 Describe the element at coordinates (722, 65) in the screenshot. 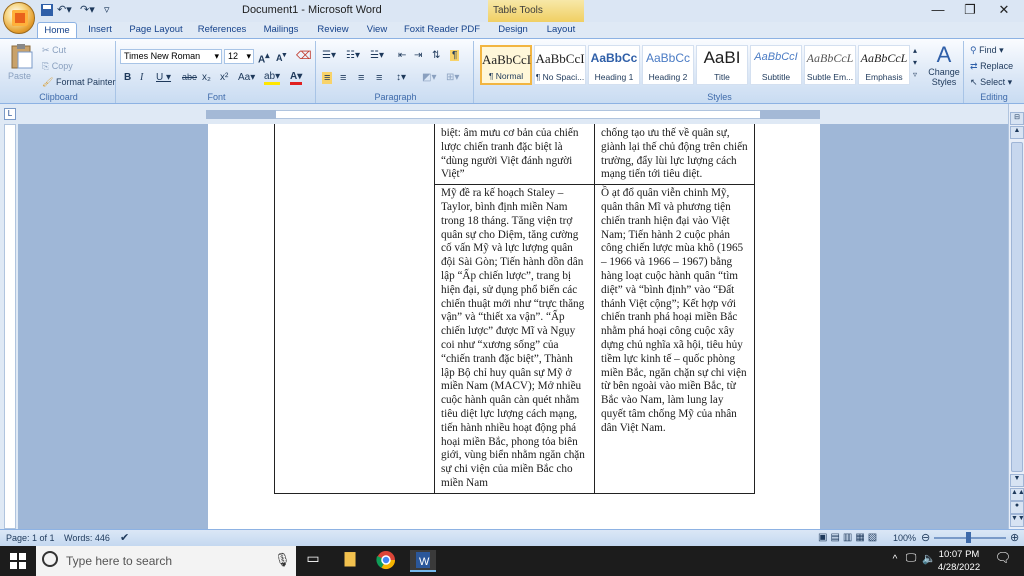

I see `style-title: AaBI Title` at that location.